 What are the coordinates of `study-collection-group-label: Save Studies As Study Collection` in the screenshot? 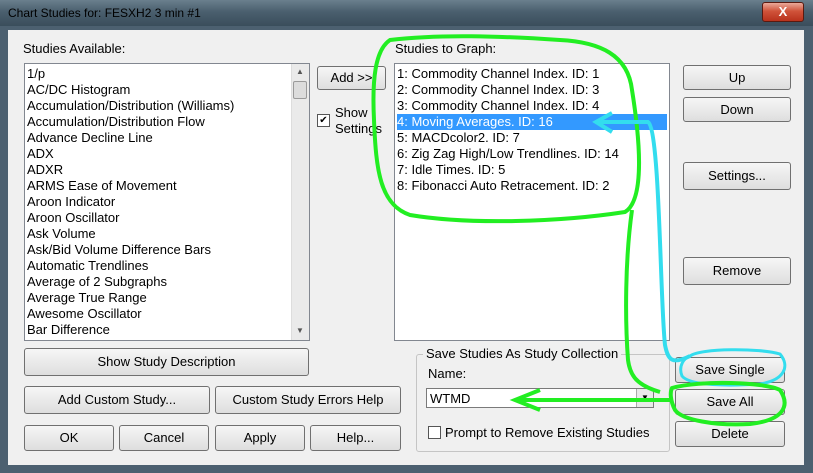 It's located at (522, 353).